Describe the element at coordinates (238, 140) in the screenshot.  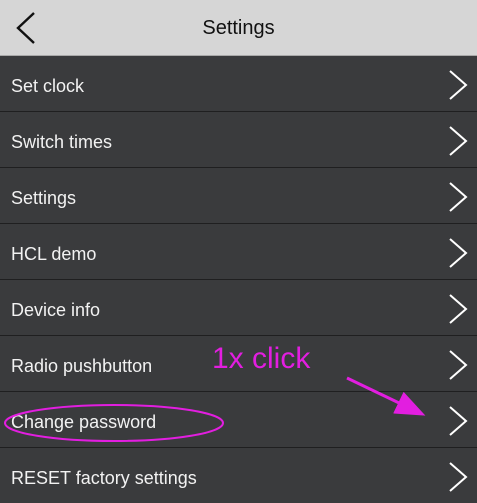
I see `menu-item-switch-times: Switch times` at that location.